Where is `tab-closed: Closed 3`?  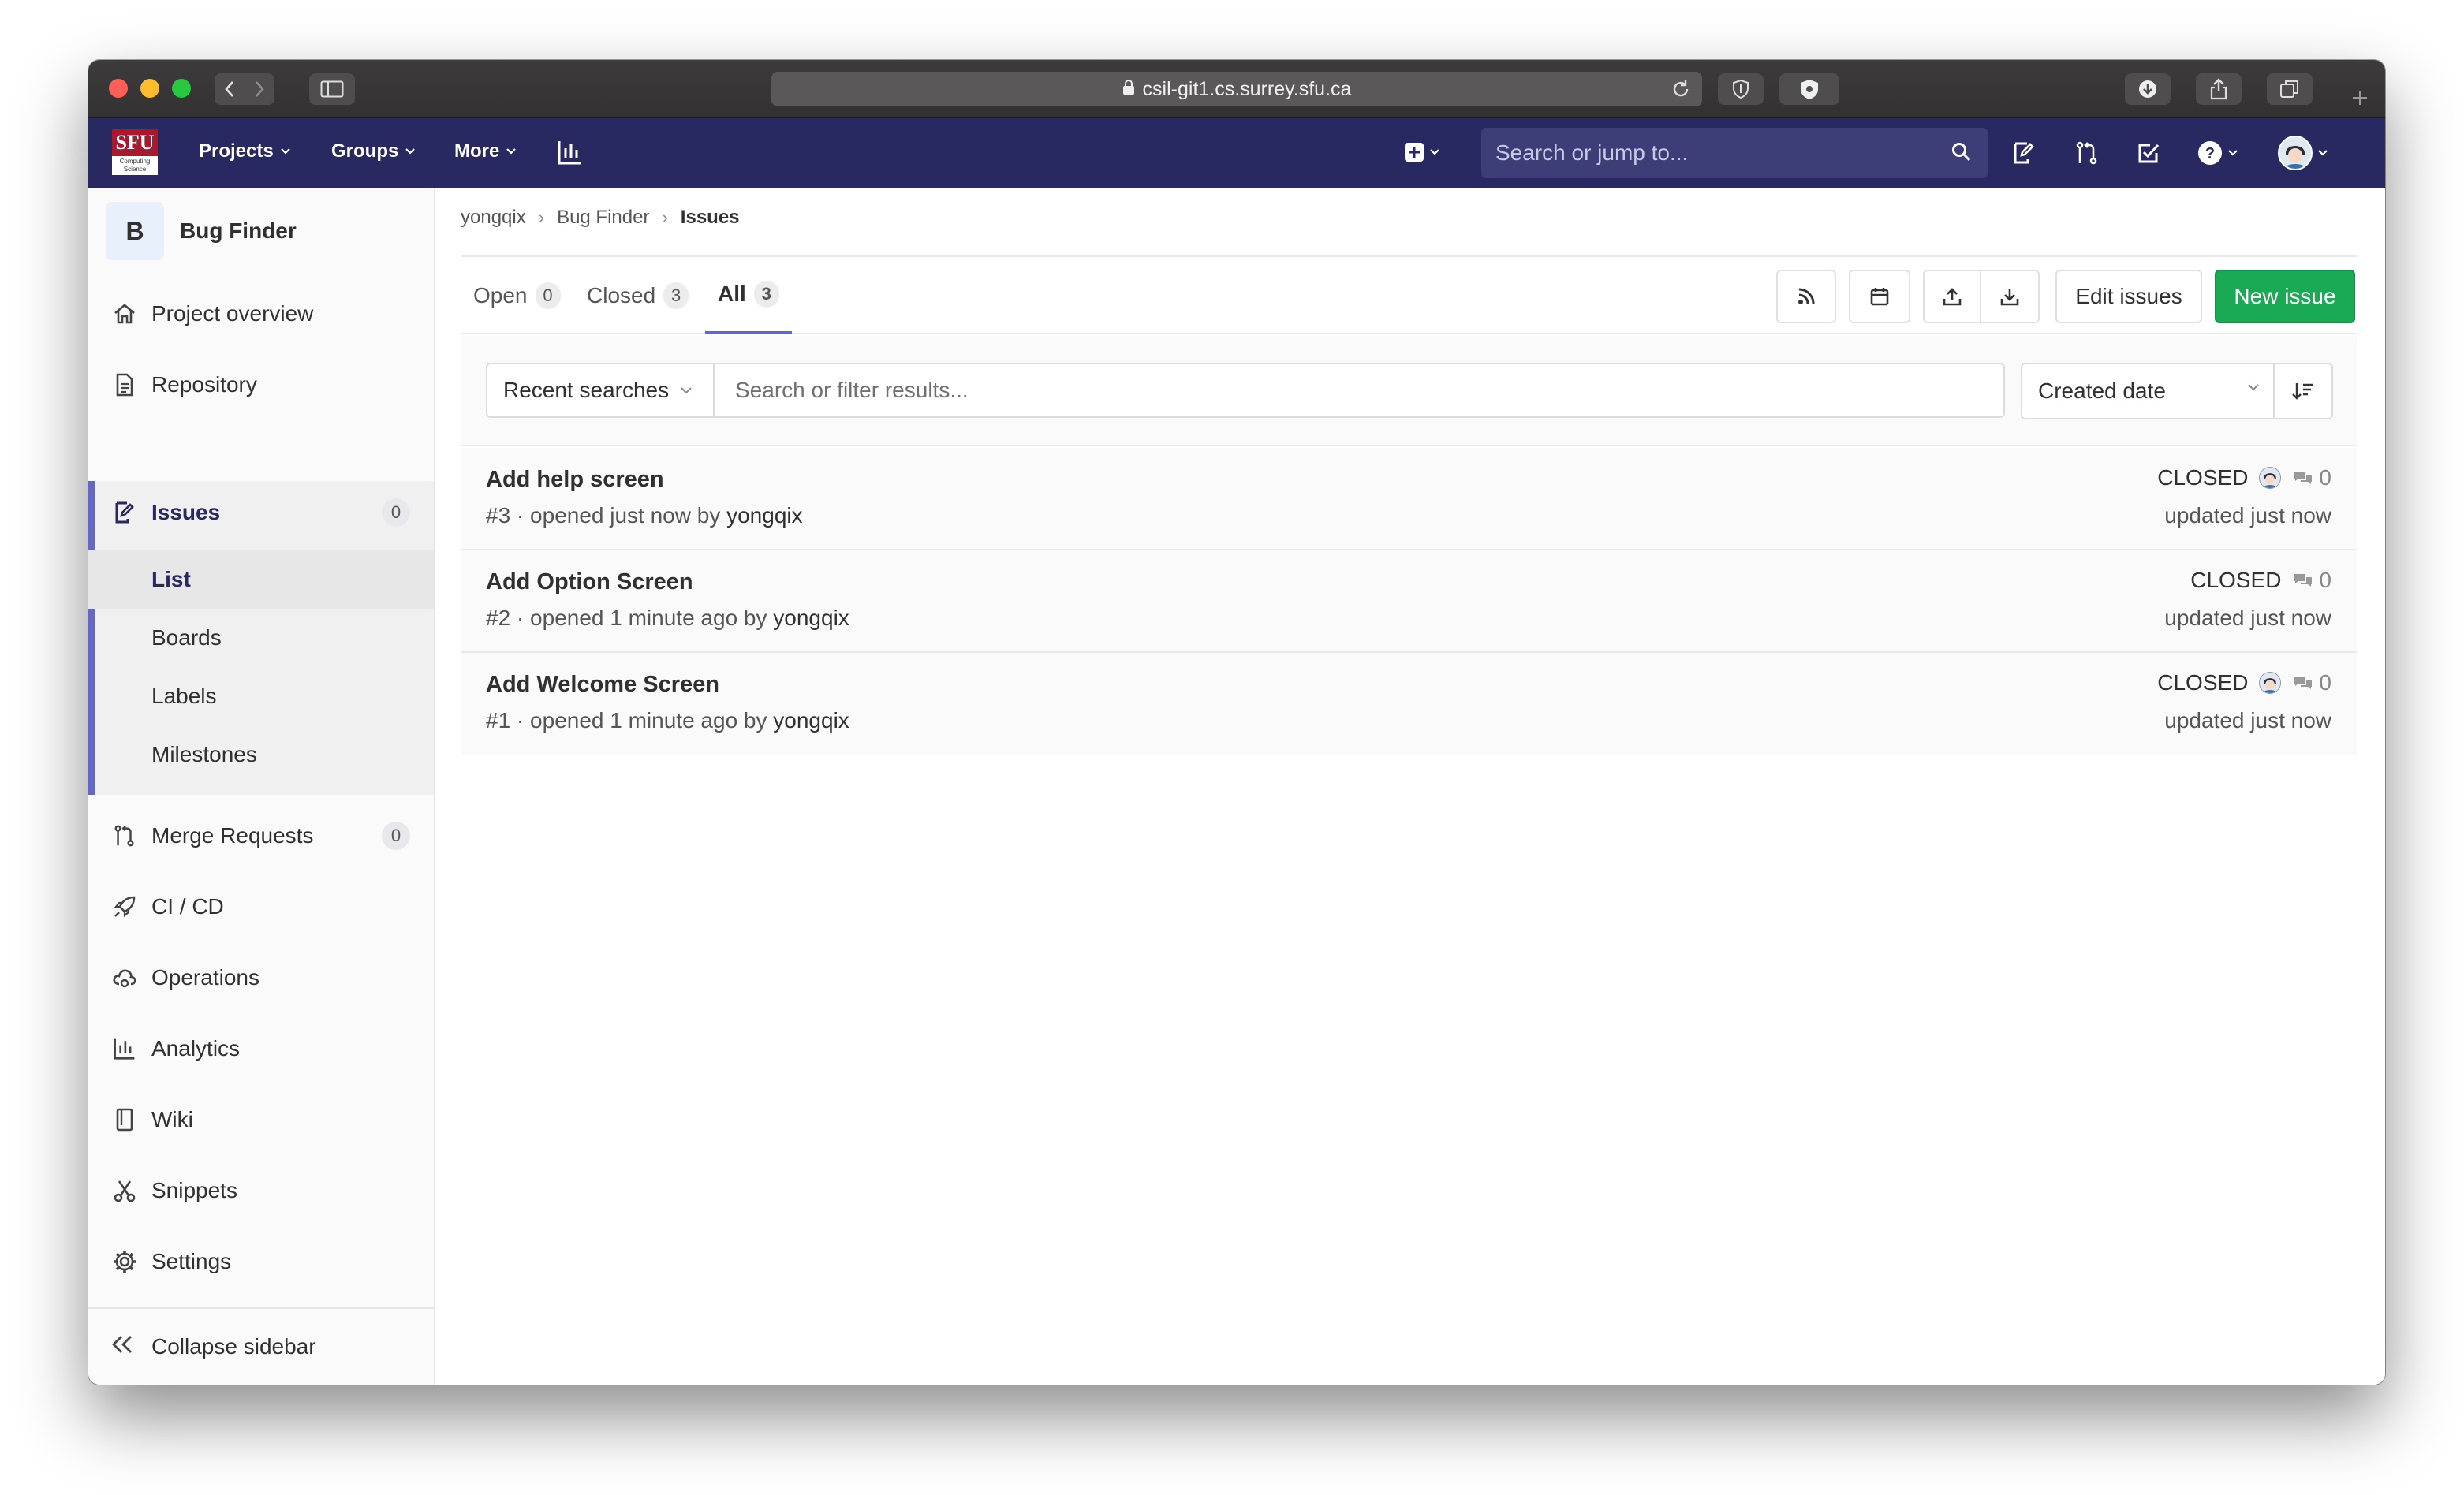
tab-closed: Closed 3 is located at coordinates (637, 295).